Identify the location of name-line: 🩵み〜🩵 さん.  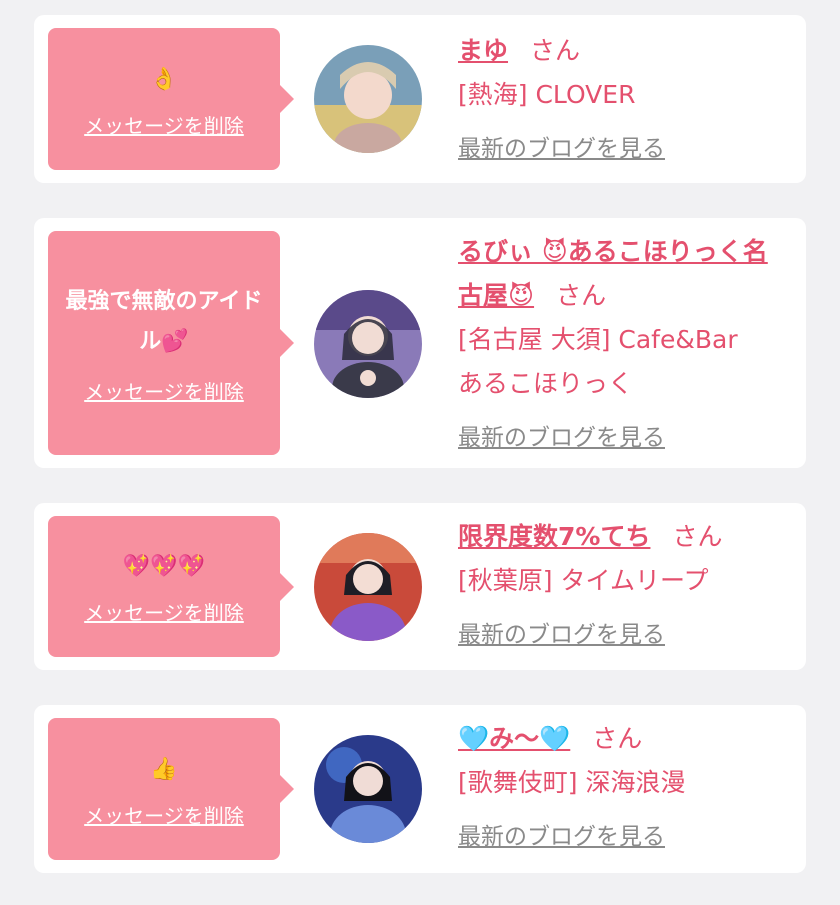
(625, 739).